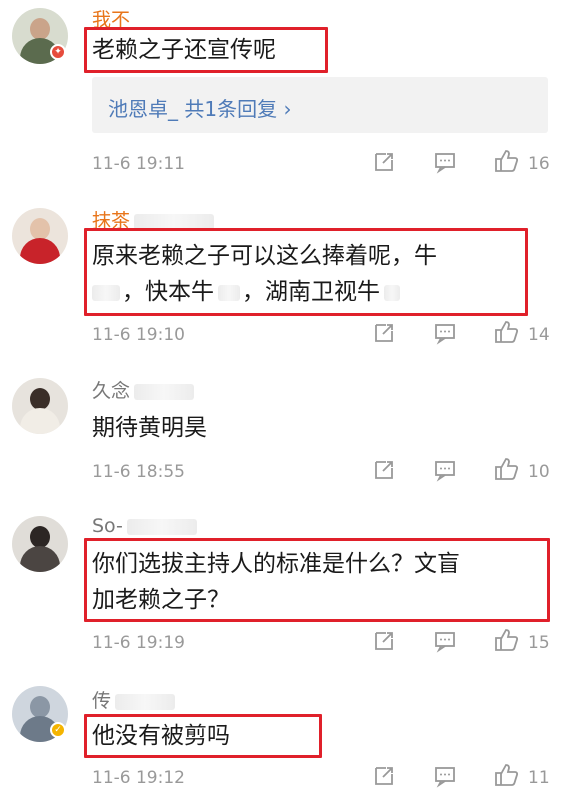  I want to click on comment-text: 期待黄明昊, so click(149, 428).